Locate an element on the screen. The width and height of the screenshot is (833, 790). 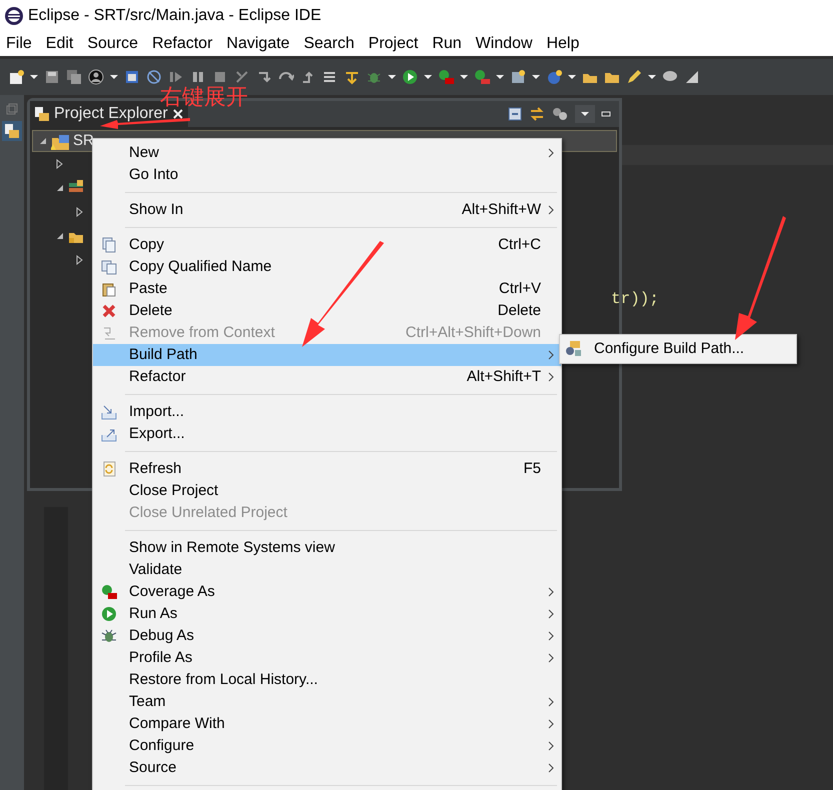
import-icon is located at coordinates (109, 412).